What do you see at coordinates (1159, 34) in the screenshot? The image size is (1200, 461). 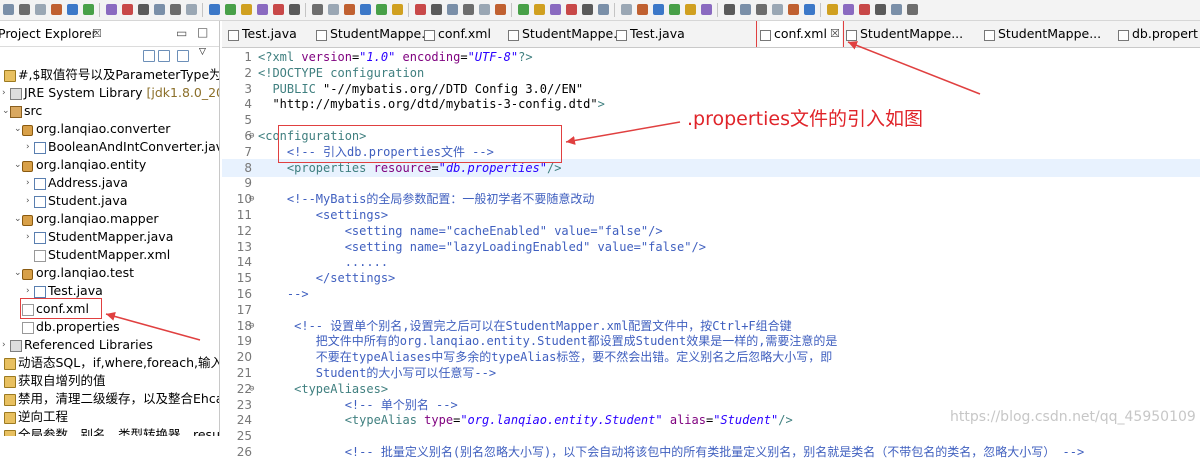 I see `editor-tab: db.propert` at bounding box center [1159, 34].